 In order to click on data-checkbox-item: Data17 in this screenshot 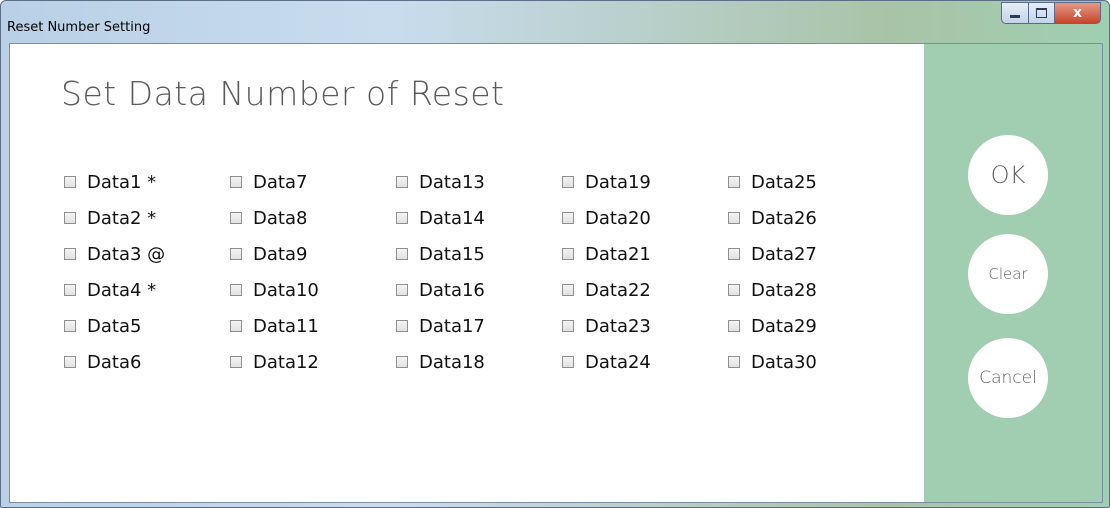, I will do `click(479, 326)`.